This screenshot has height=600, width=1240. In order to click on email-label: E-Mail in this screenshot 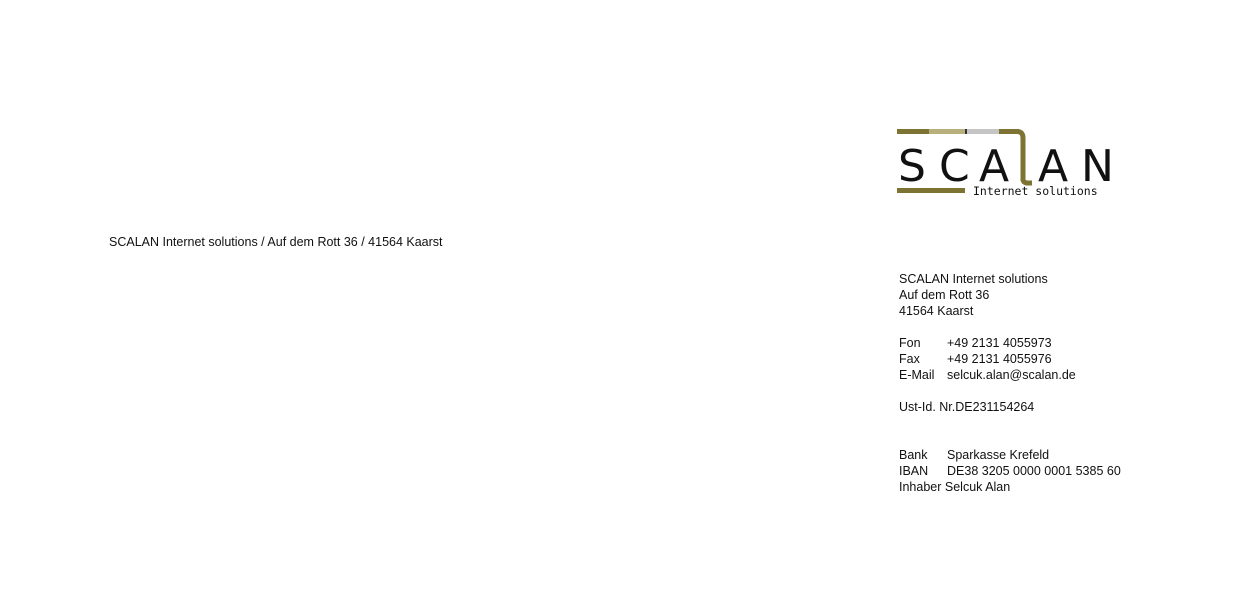, I will do `click(917, 375)`.